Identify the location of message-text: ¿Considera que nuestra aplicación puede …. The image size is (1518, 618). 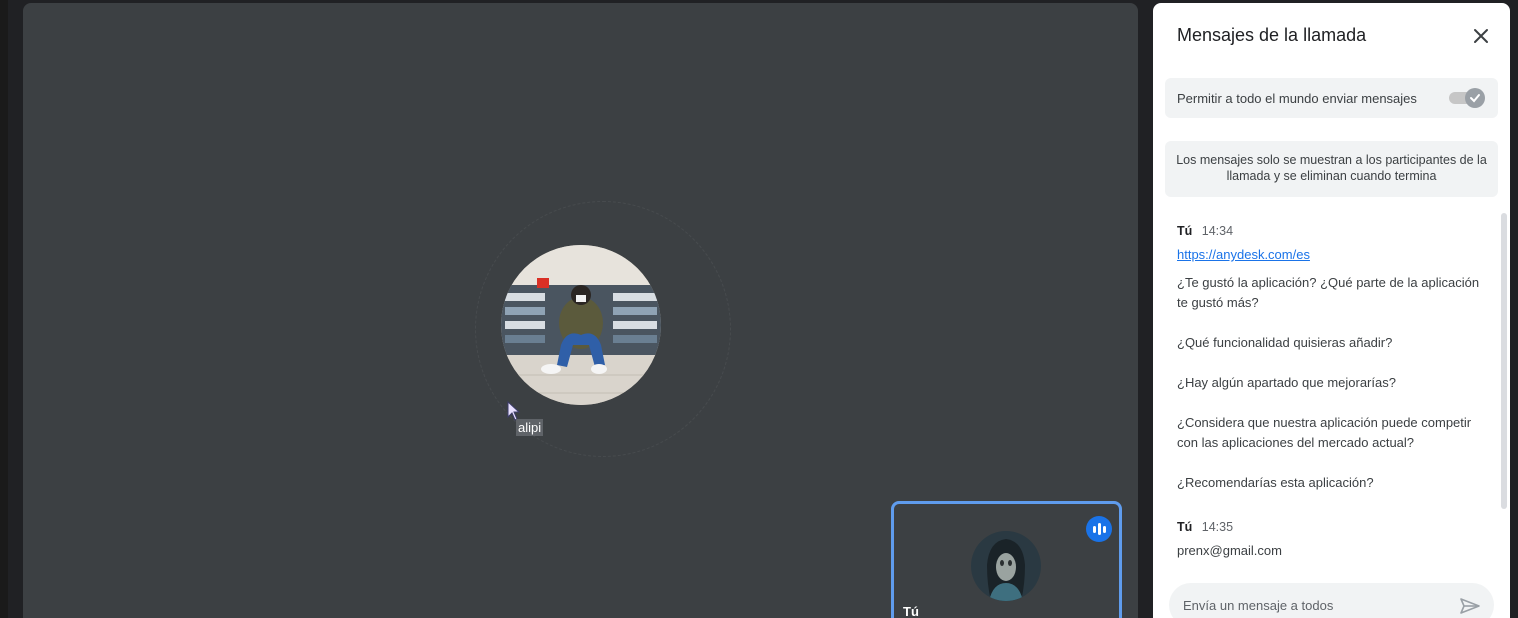
(1324, 432).